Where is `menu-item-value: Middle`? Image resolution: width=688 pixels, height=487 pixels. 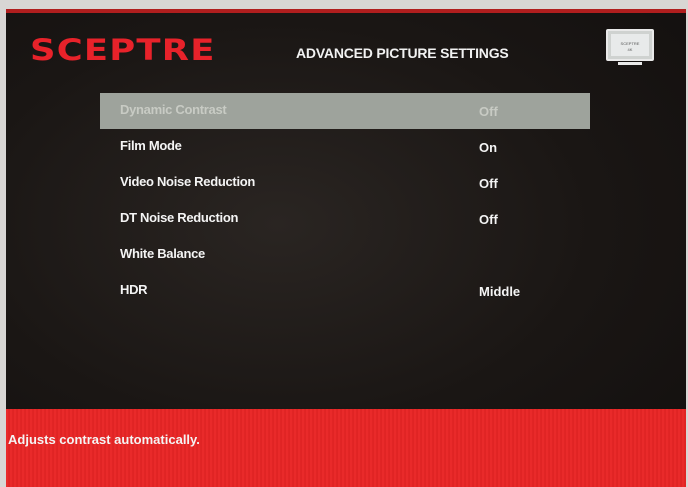
menu-item-value: Middle is located at coordinates (500, 291).